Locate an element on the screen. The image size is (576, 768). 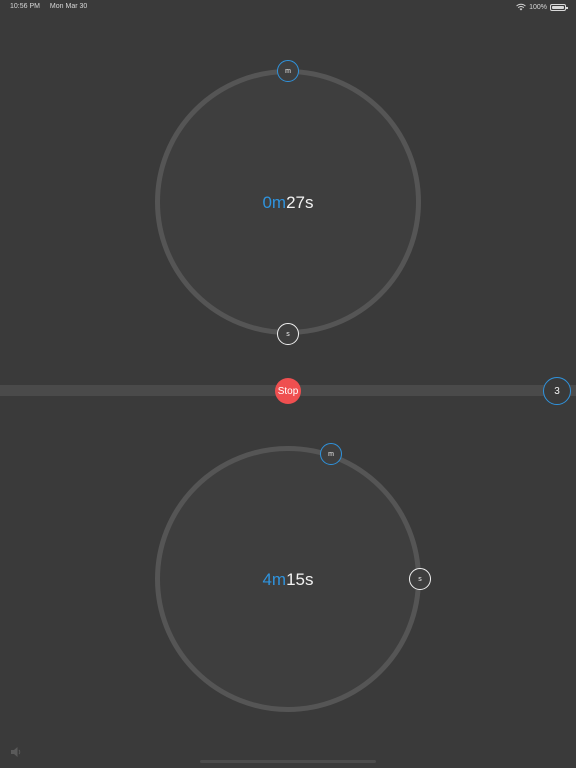
status-time: 10:56 PM is located at coordinates (25, 6).